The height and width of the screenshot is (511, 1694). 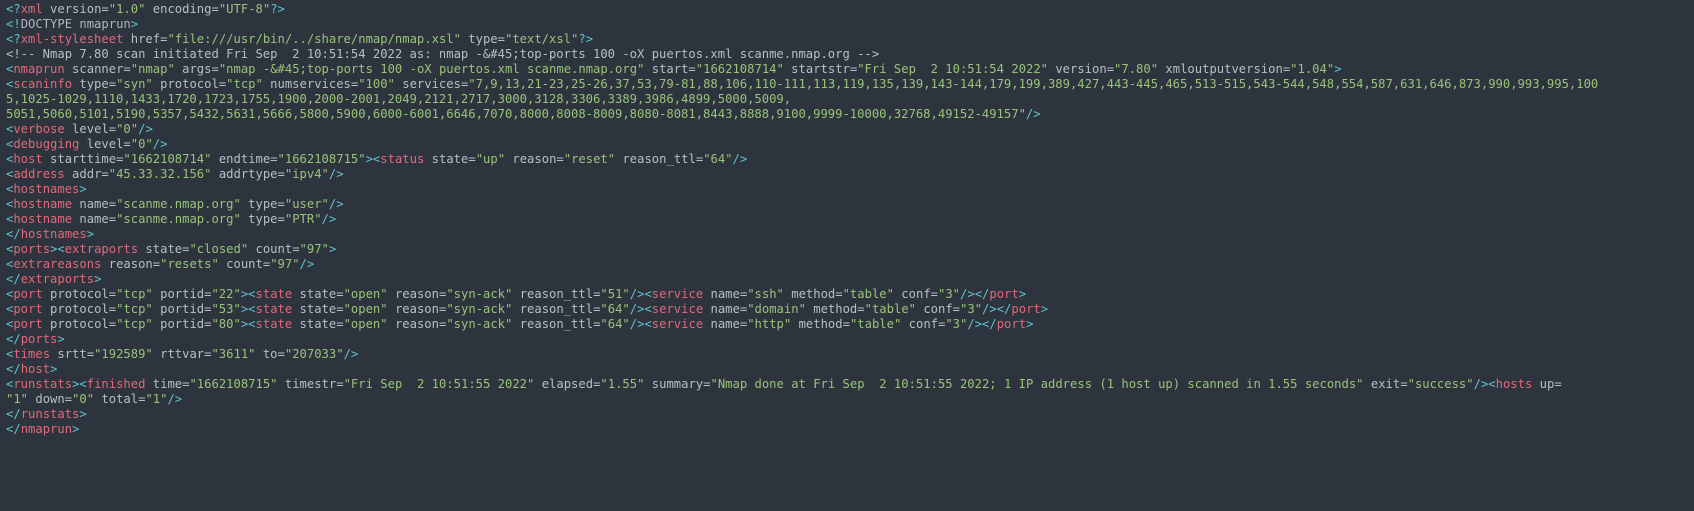 I want to click on xml-attribute-value: "1.0", so click(x=127, y=9).